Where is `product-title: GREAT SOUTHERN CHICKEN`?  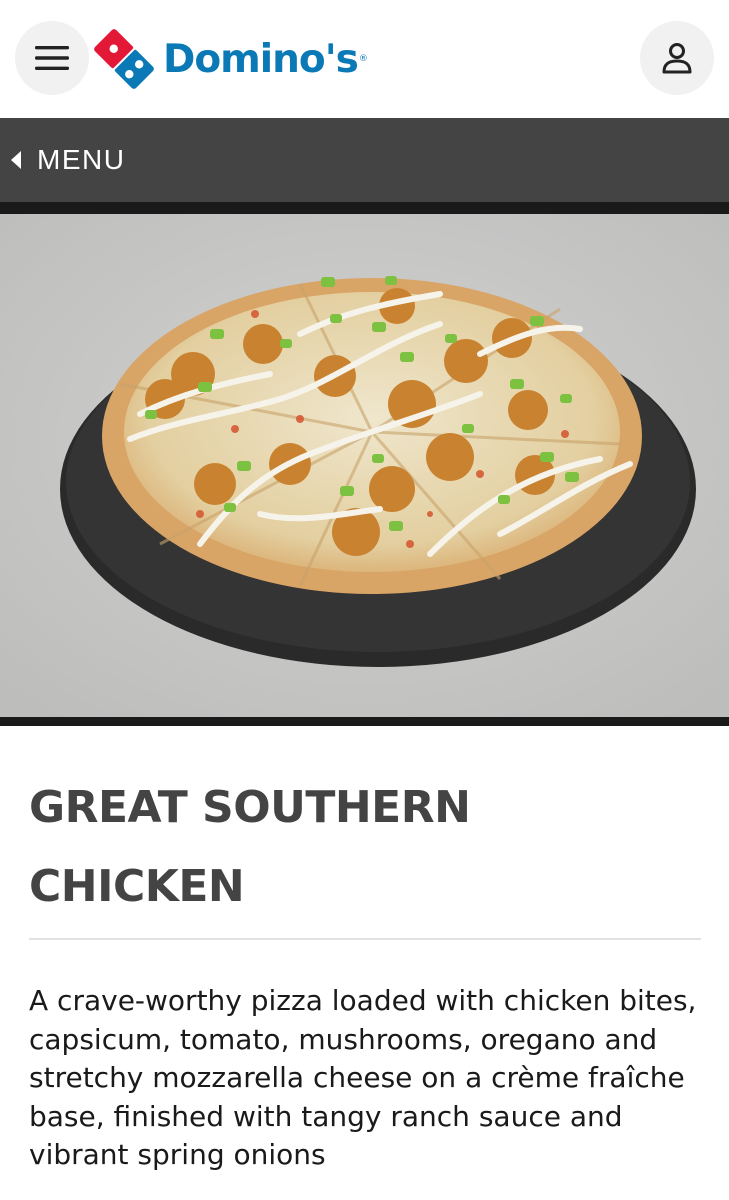 product-title: GREAT SOUTHERN CHICKEN is located at coordinates (250, 847).